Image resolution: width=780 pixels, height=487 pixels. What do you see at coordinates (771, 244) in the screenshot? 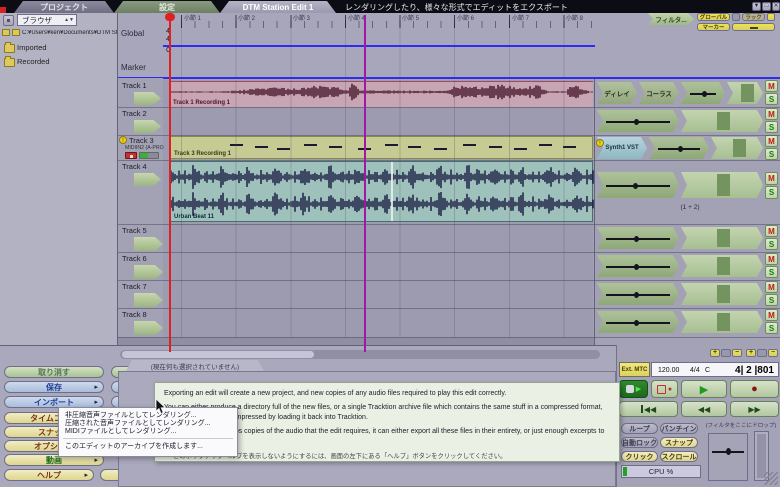
I see `solo-button-track5: S` at bounding box center [771, 244].